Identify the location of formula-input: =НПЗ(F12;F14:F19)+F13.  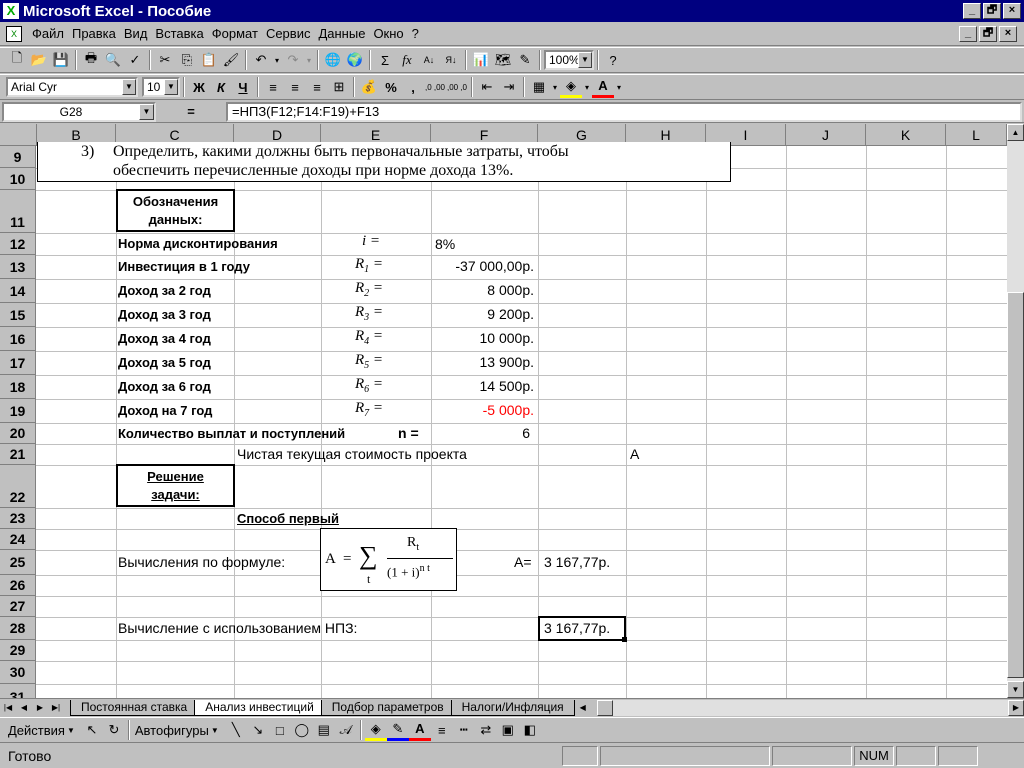
(624, 111).